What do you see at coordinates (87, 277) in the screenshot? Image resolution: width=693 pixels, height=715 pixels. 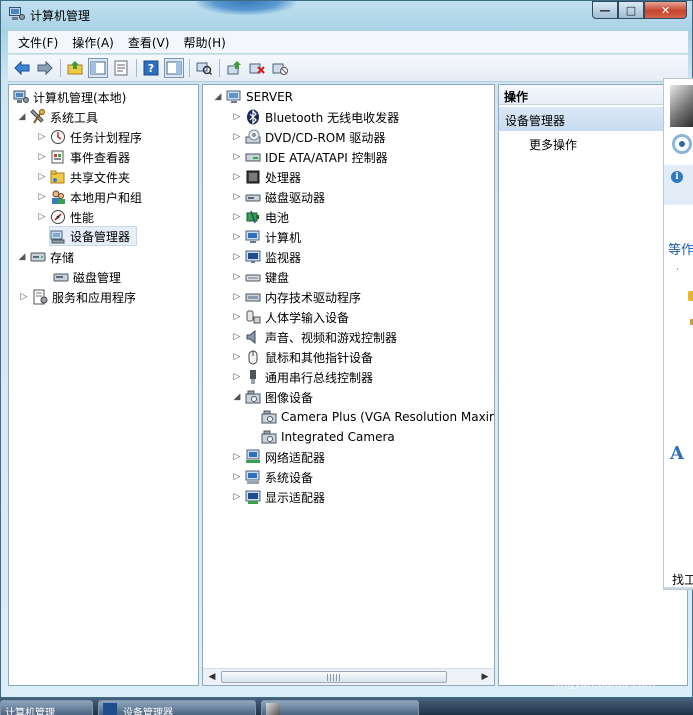 I see `tree-item-disk-management: 磁盘管理` at bounding box center [87, 277].